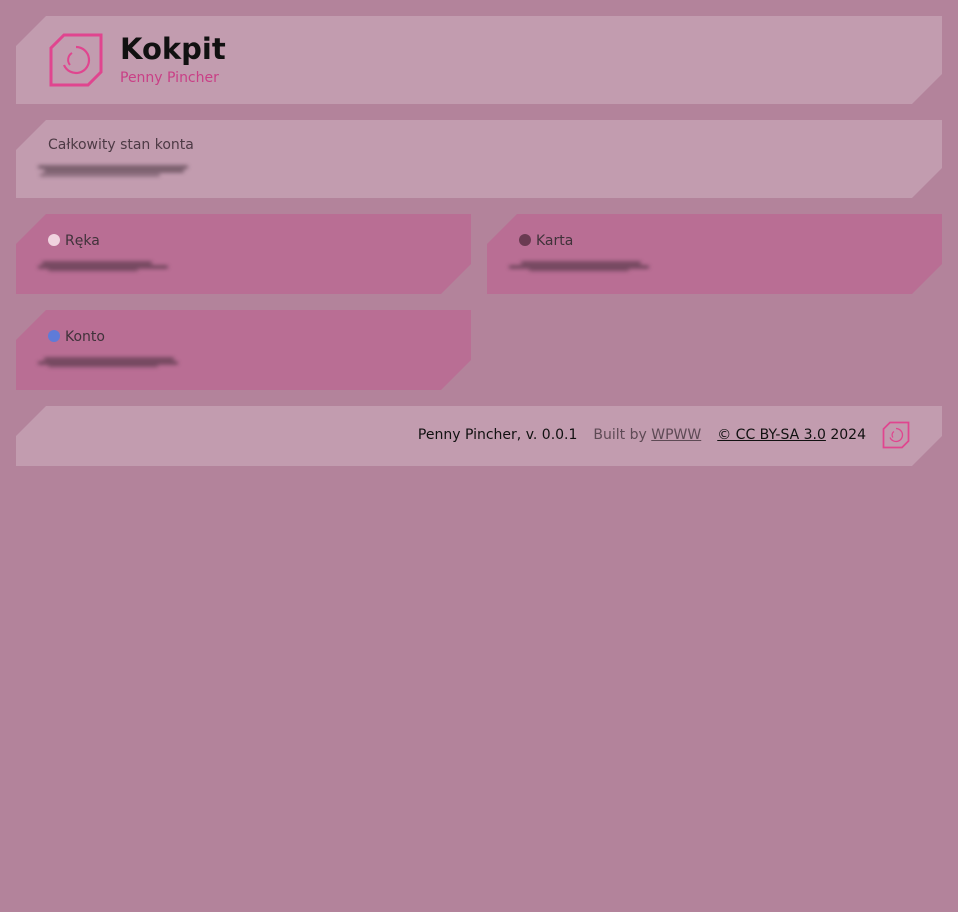  I want to click on dashboard-header: Kokpit Penny Pincher, so click(479, 60).